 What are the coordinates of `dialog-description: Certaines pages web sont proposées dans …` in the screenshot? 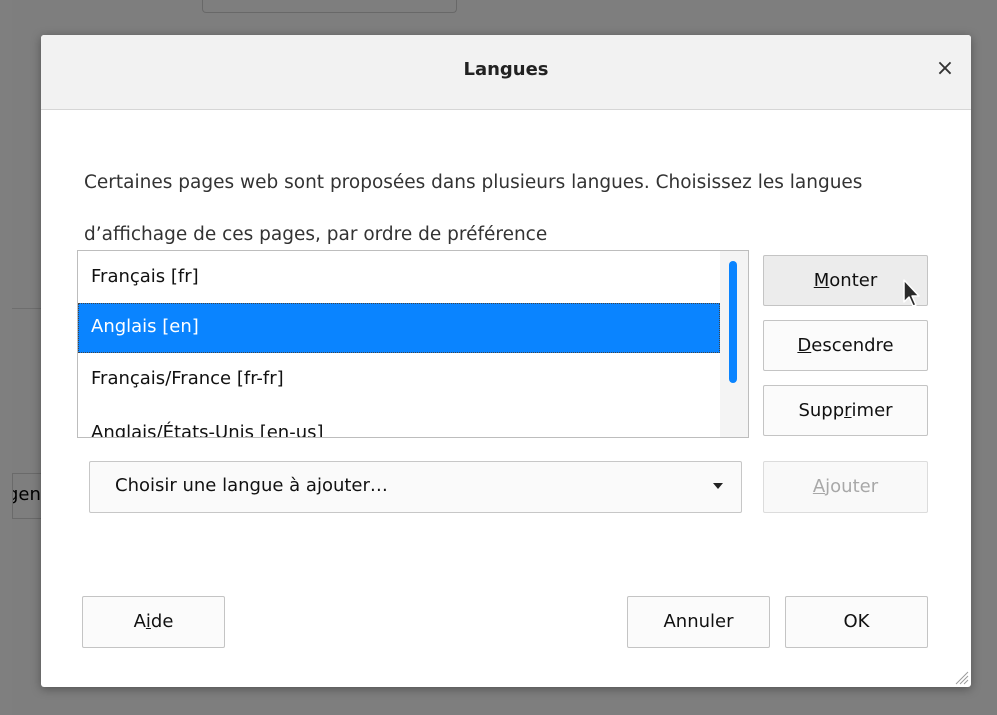 It's located at (473, 208).